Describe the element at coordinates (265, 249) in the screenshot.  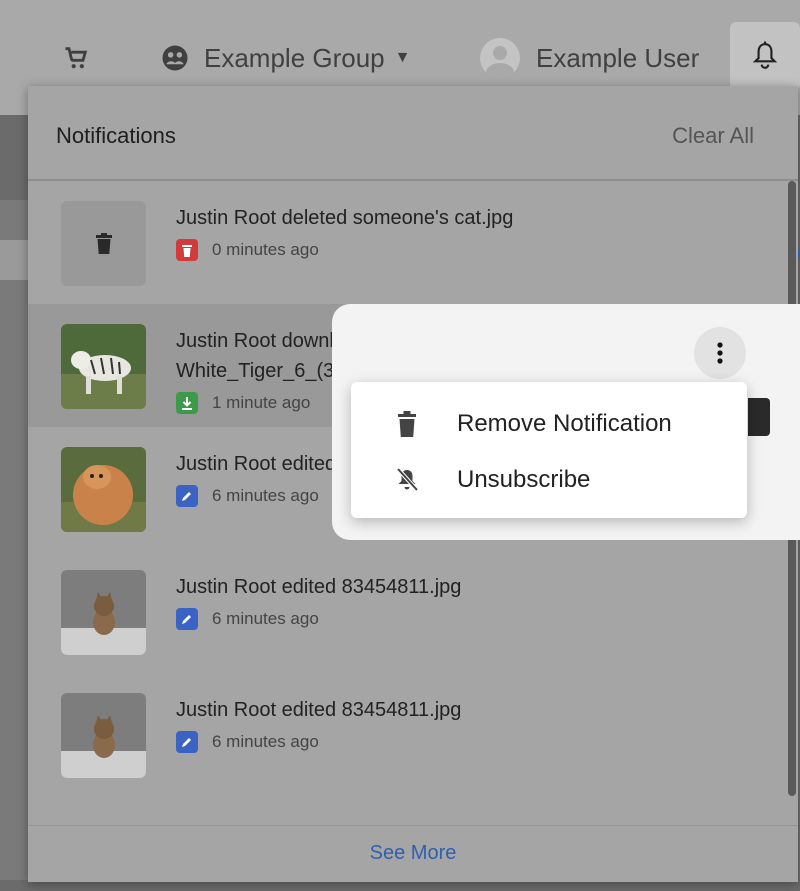
I see `notification-time: 0 minutes ago` at that location.